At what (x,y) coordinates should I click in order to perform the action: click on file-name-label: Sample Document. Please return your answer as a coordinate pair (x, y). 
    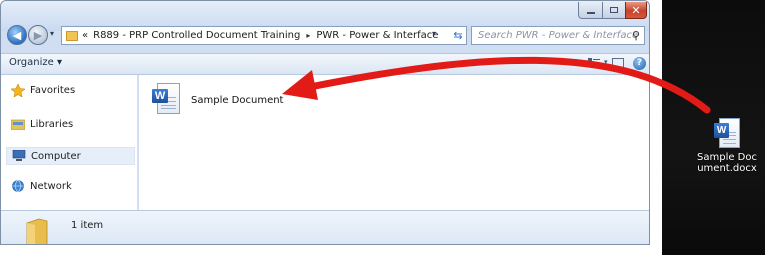
    Looking at the image, I should click on (237, 100).